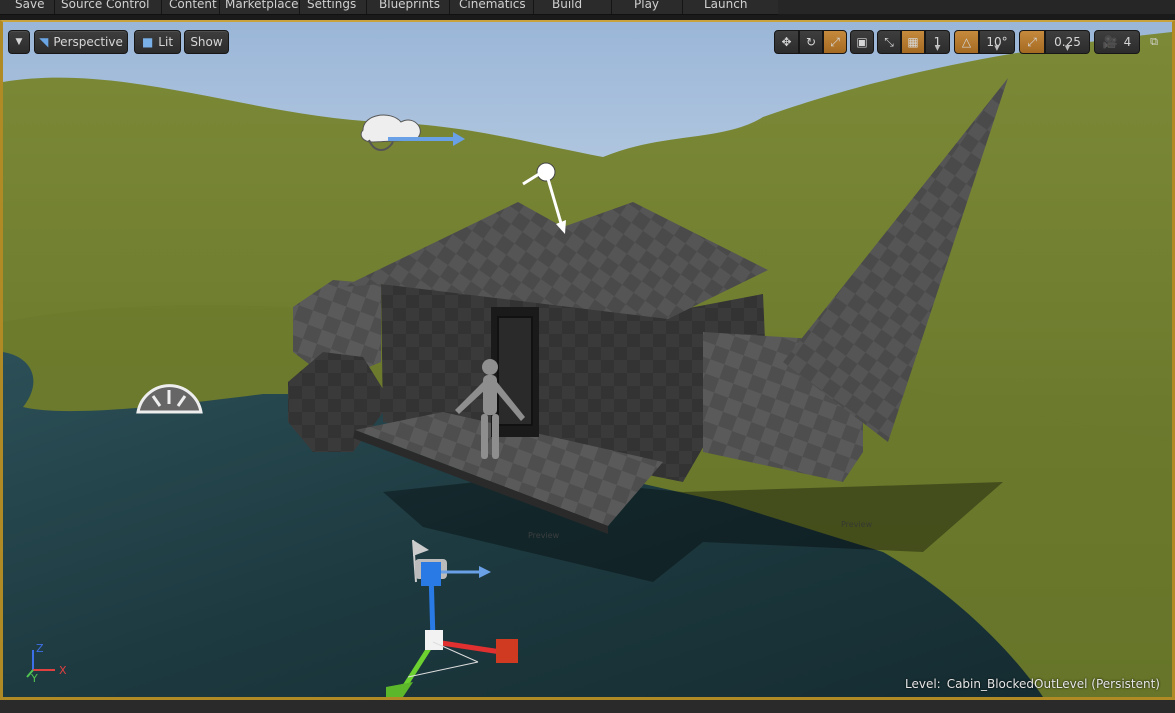  Describe the element at coordinates (262, 6) in the screenshot. I see `toolbar-marketplace-button: Marketplace` at that location.